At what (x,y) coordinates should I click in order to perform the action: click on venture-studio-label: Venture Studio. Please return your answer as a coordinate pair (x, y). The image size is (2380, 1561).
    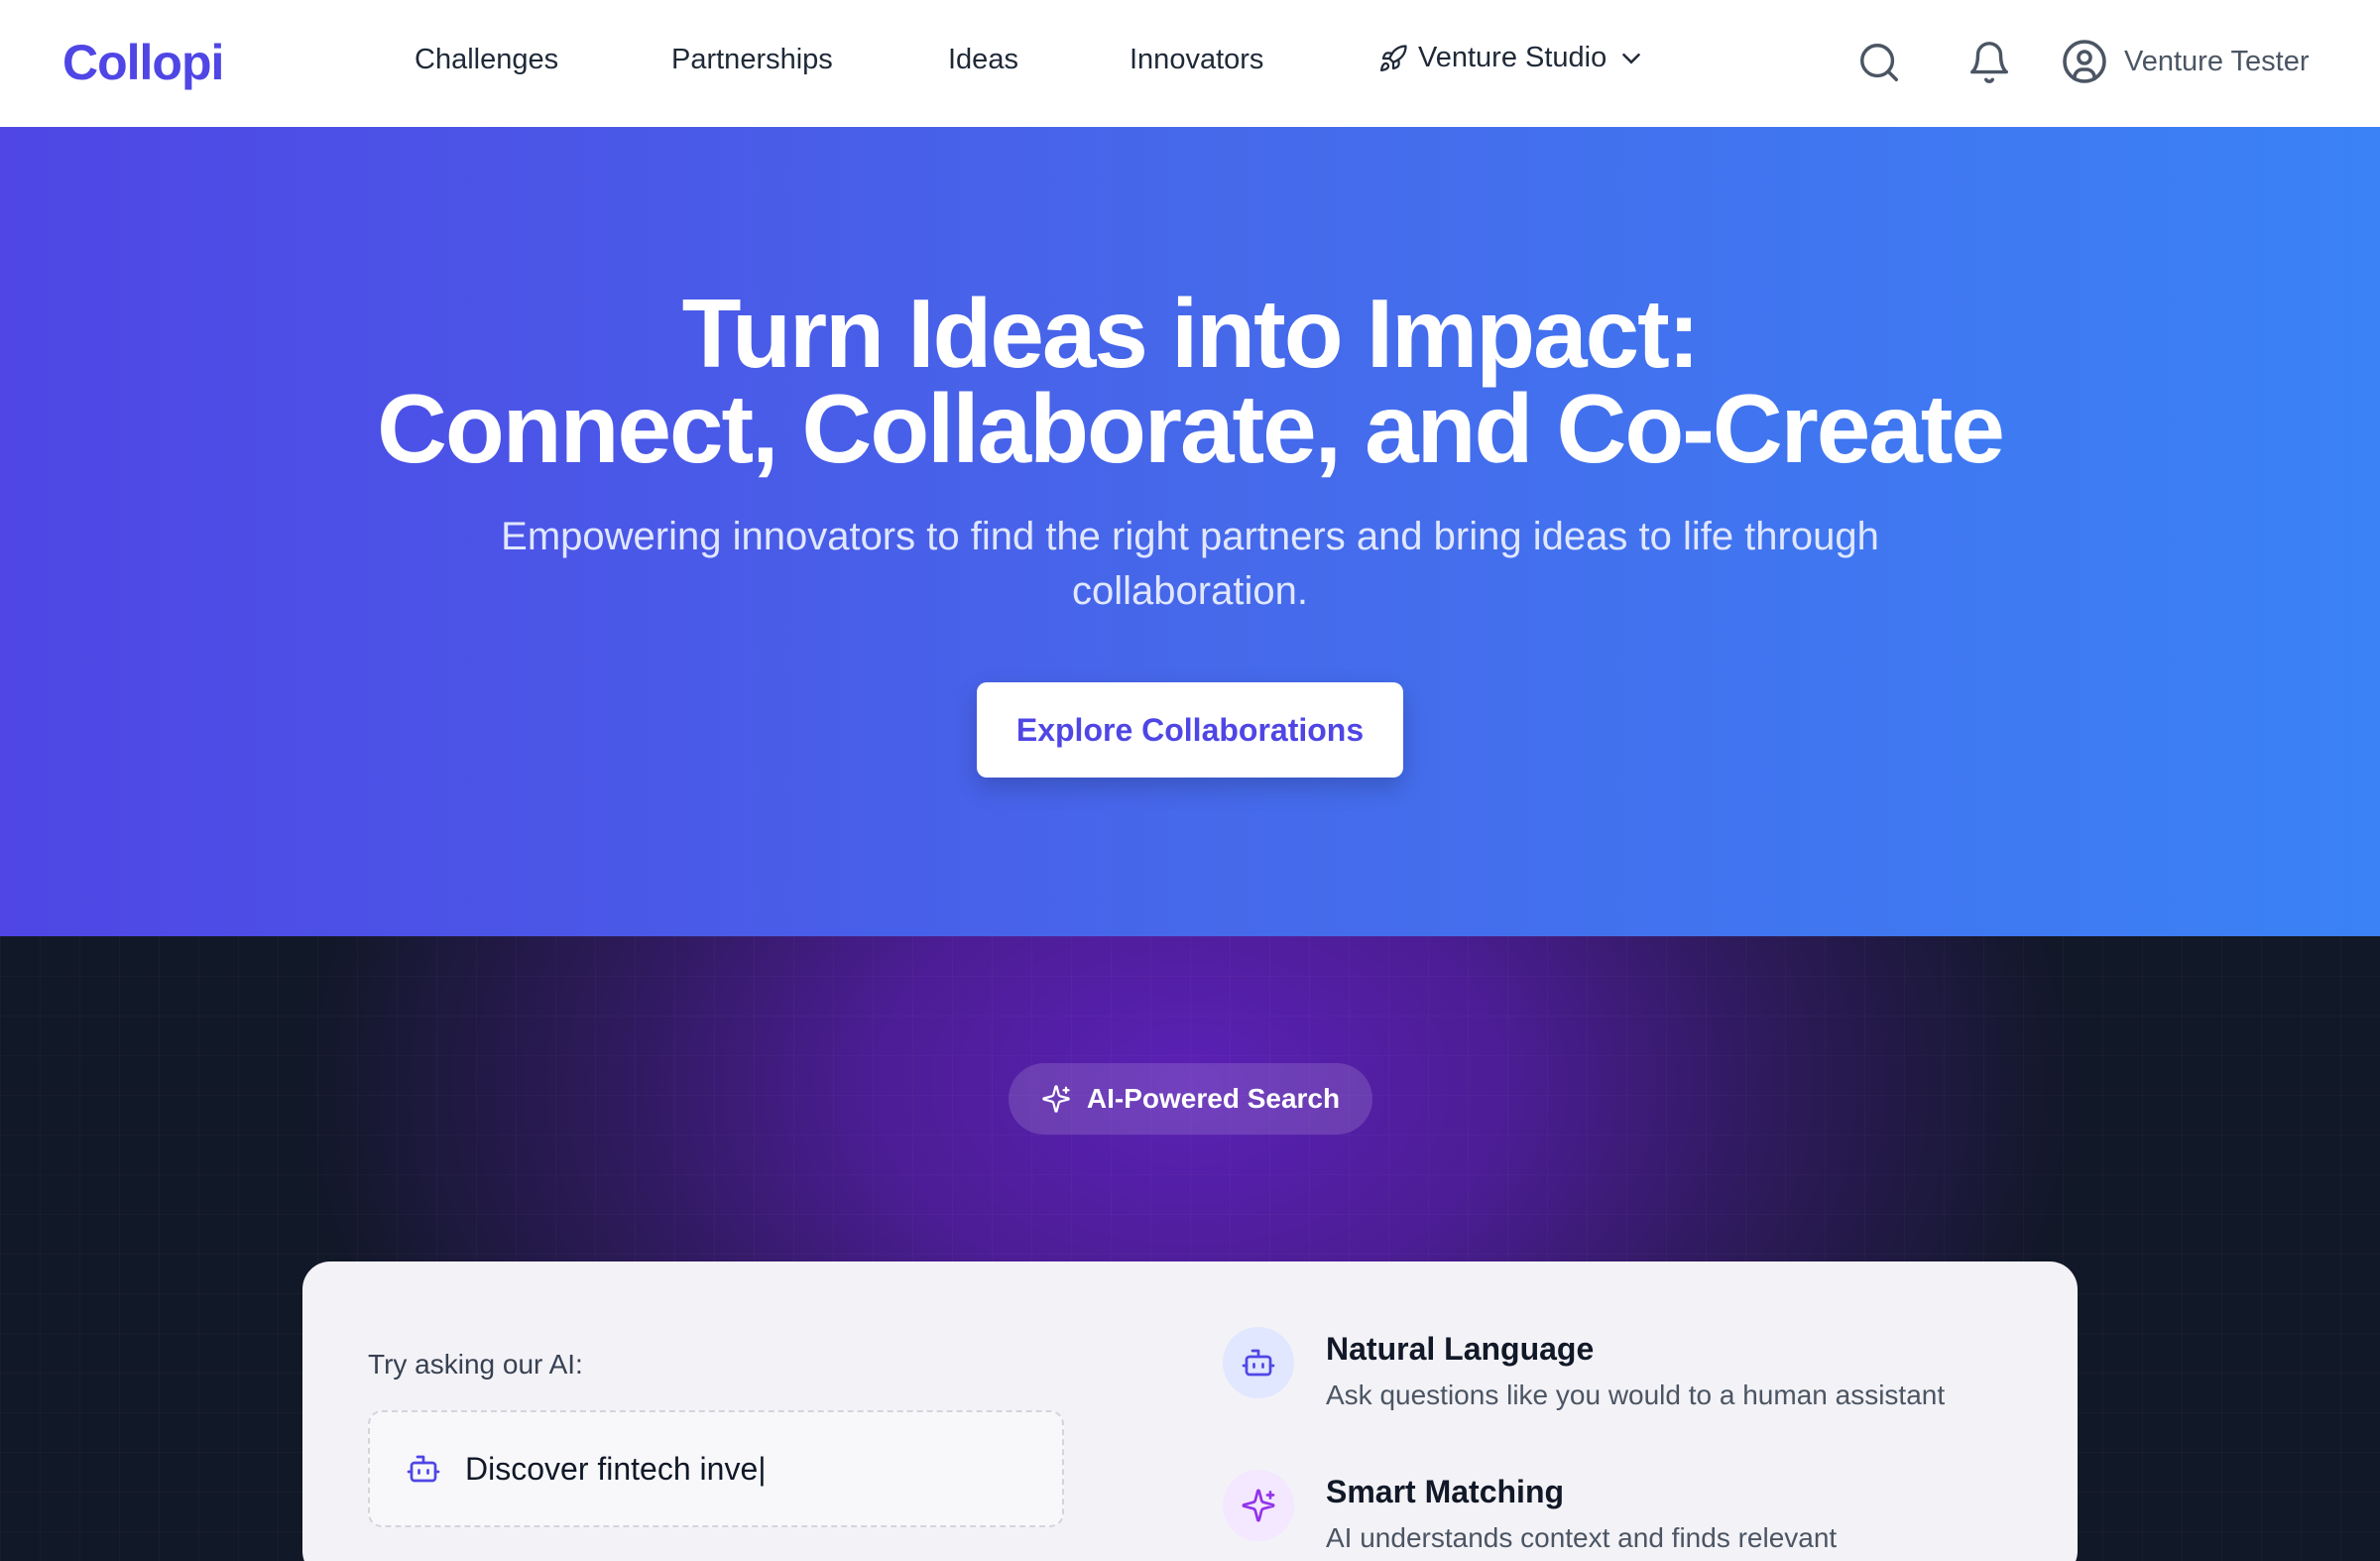
    Looking at the image, I should click on (1512, 57).